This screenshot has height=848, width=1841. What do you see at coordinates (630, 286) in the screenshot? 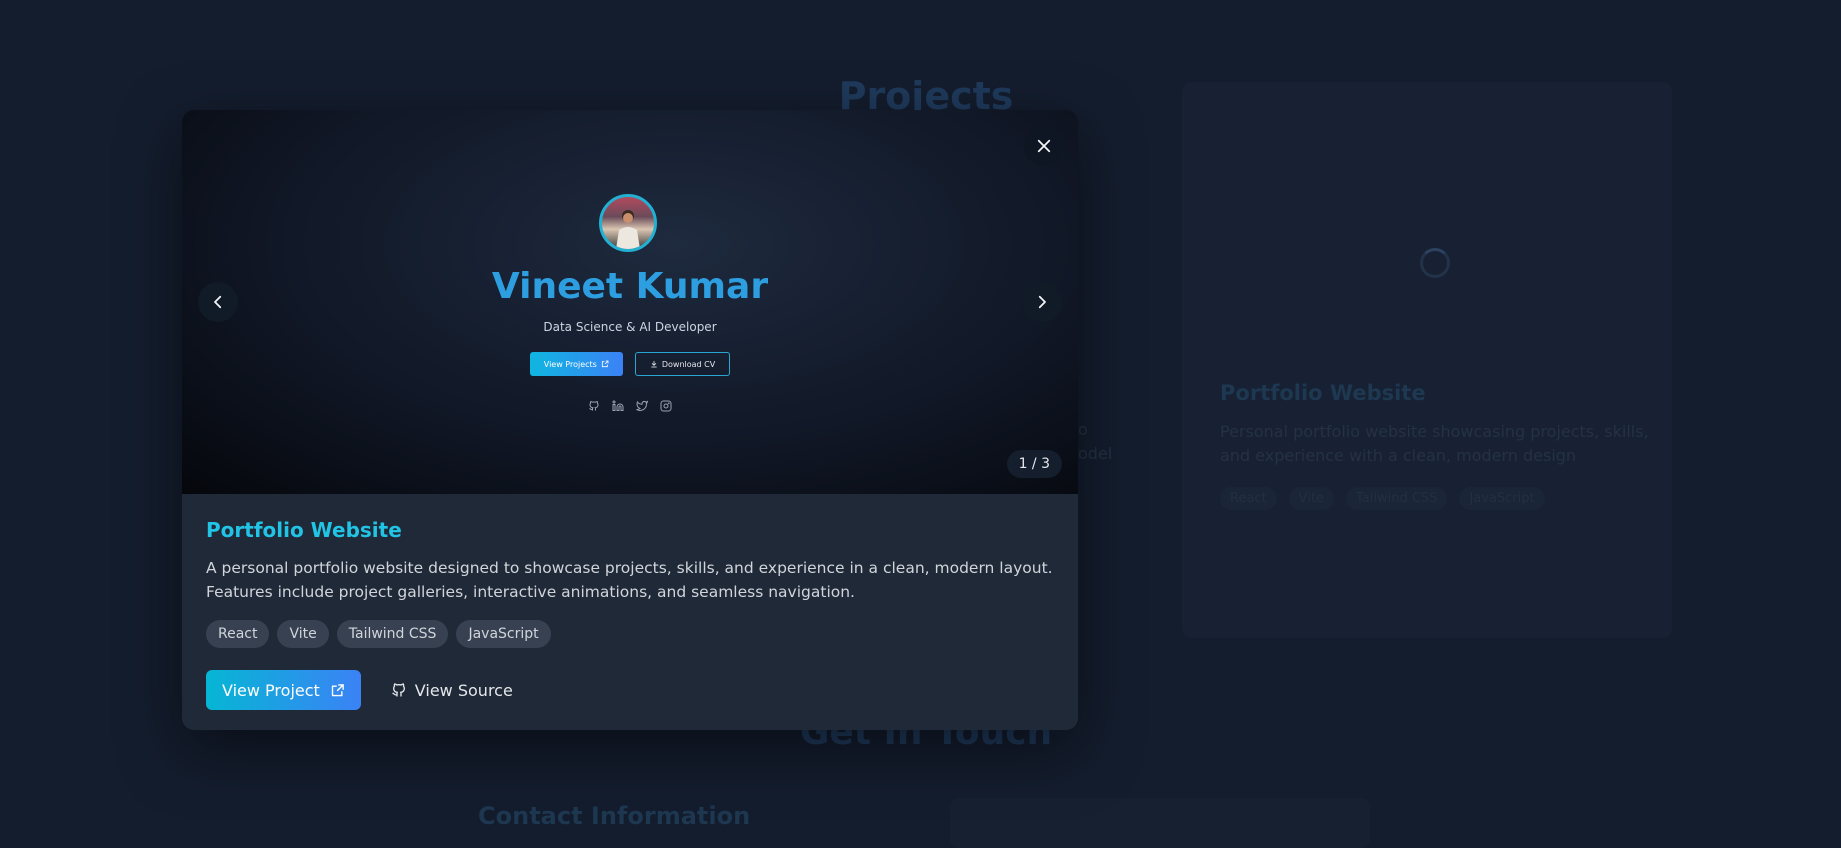
I see `preview-name: Vineet Kumar` at bounding box center [630, 286].